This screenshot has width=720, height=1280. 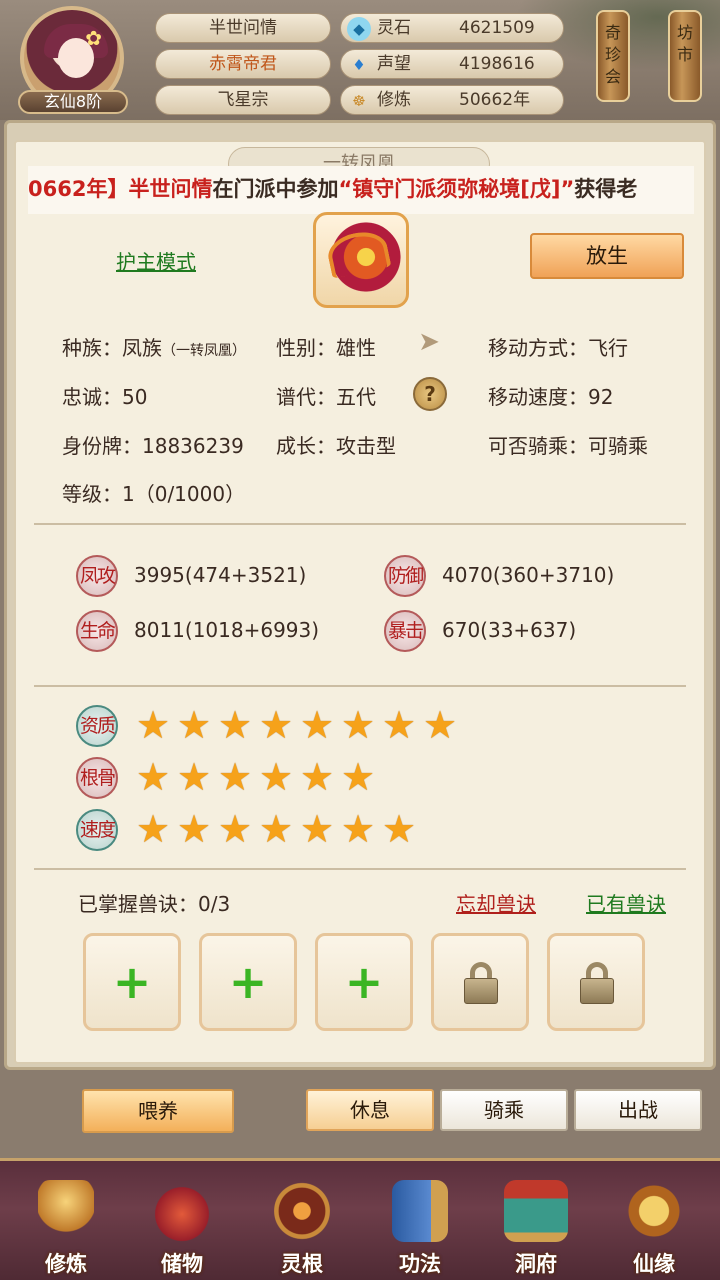 I want to click on nav-cave: 洞府, so click(x=536, y=1225).